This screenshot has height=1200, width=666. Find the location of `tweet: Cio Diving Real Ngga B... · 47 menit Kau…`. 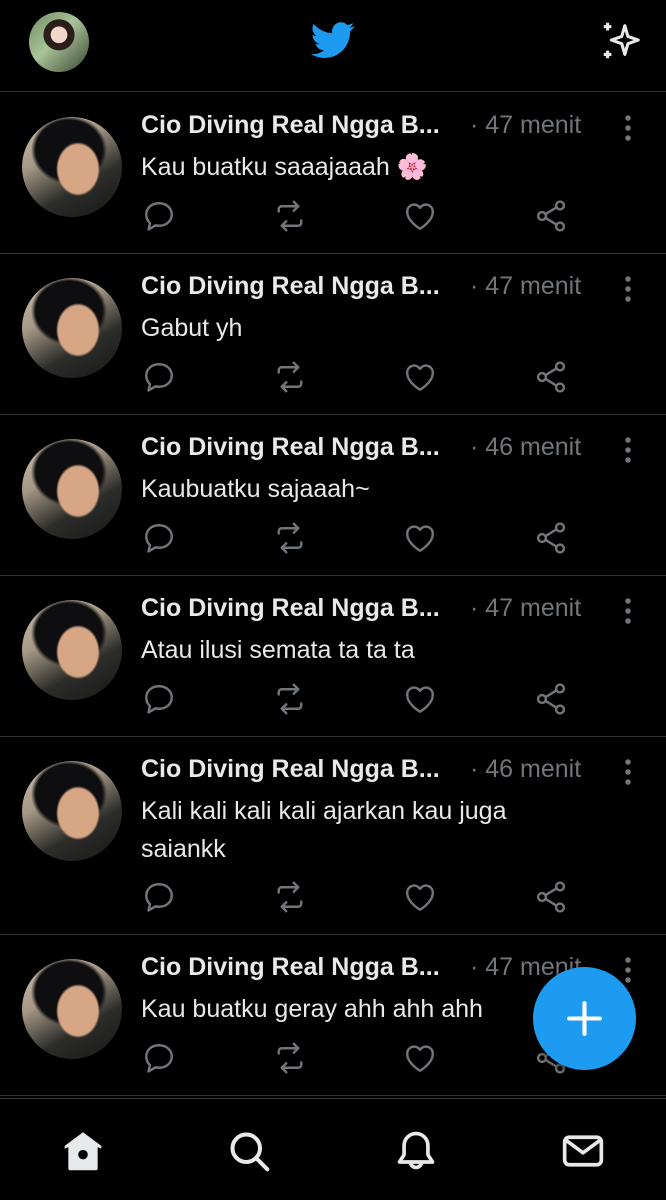

tweet: Cio Diving Real Ngga B... · 47 menit Kau… is located at coordinates (333, 173).